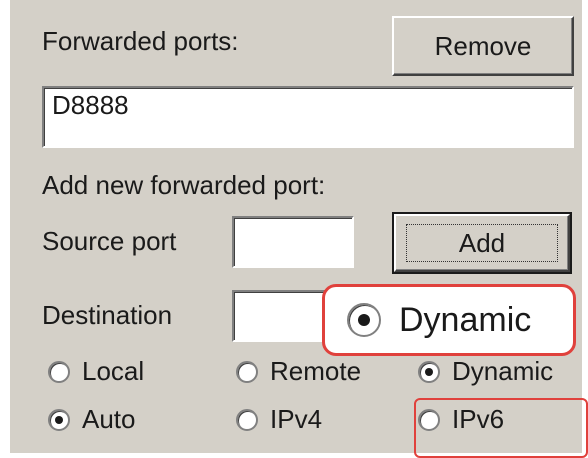 The image size is (588, 458). What do you see at coordinates (501, 428) in the screenshot?
I see `ipv6-highlight-box` at bounding box center [501, 428].